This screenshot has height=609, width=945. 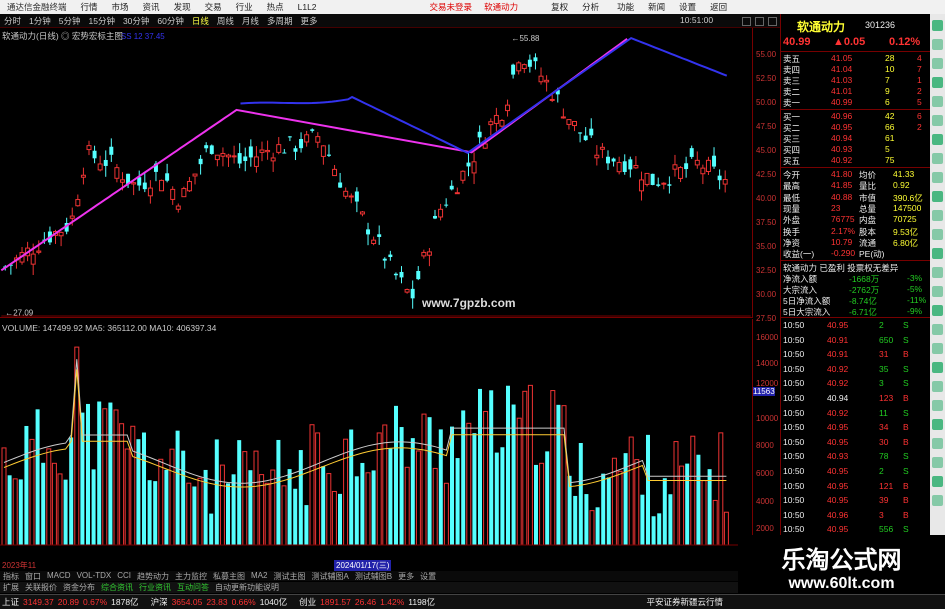 I want to click on volume-tick: 14000, so click(x=767, y=363).